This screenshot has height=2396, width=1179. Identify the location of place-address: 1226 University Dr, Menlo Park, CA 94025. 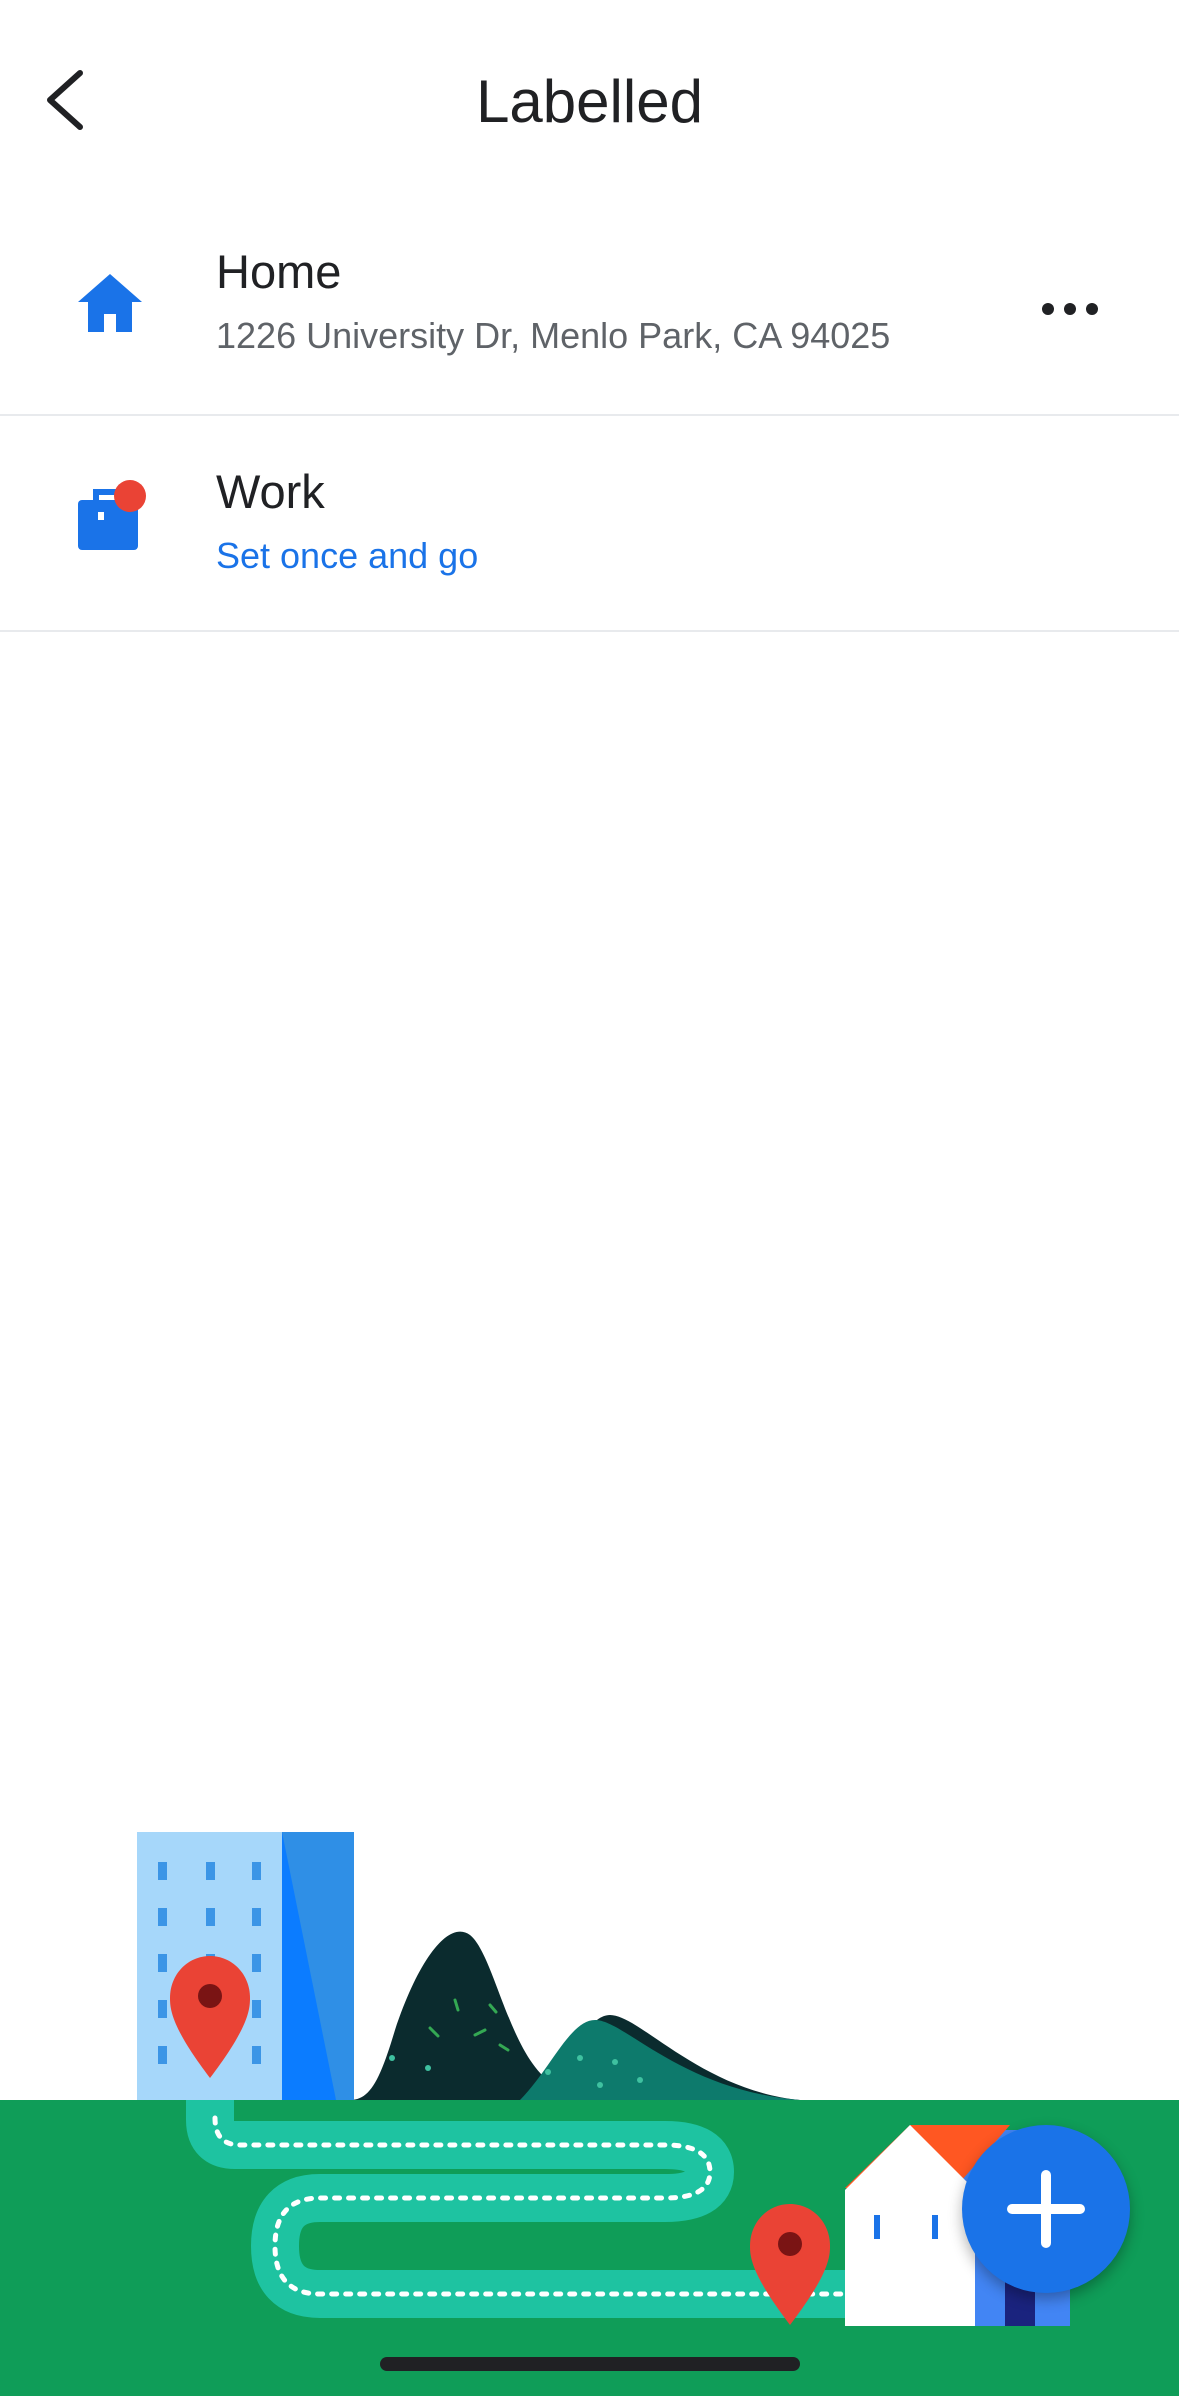
(553, 335).